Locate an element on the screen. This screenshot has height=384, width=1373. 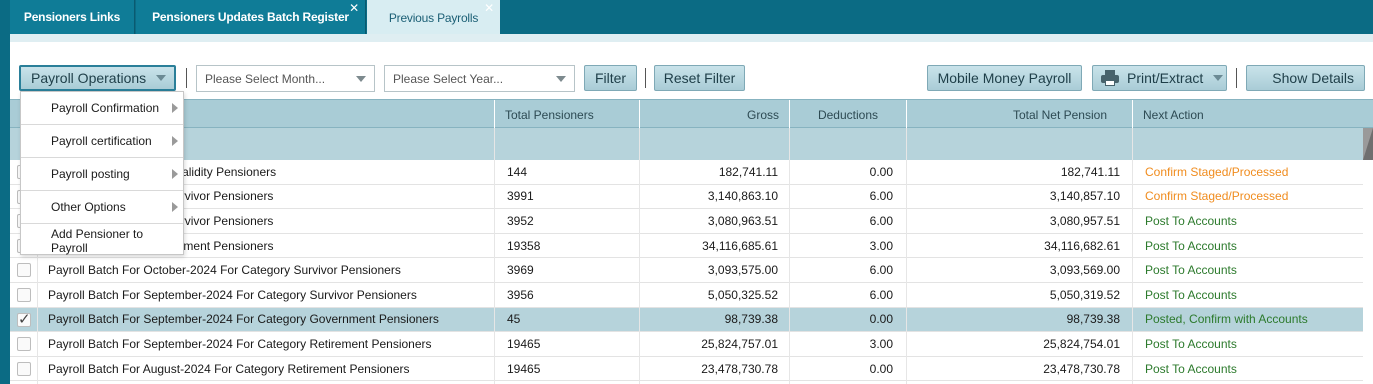
gross-cell: 5,050,325.52 is located at coordinates (742, 294).